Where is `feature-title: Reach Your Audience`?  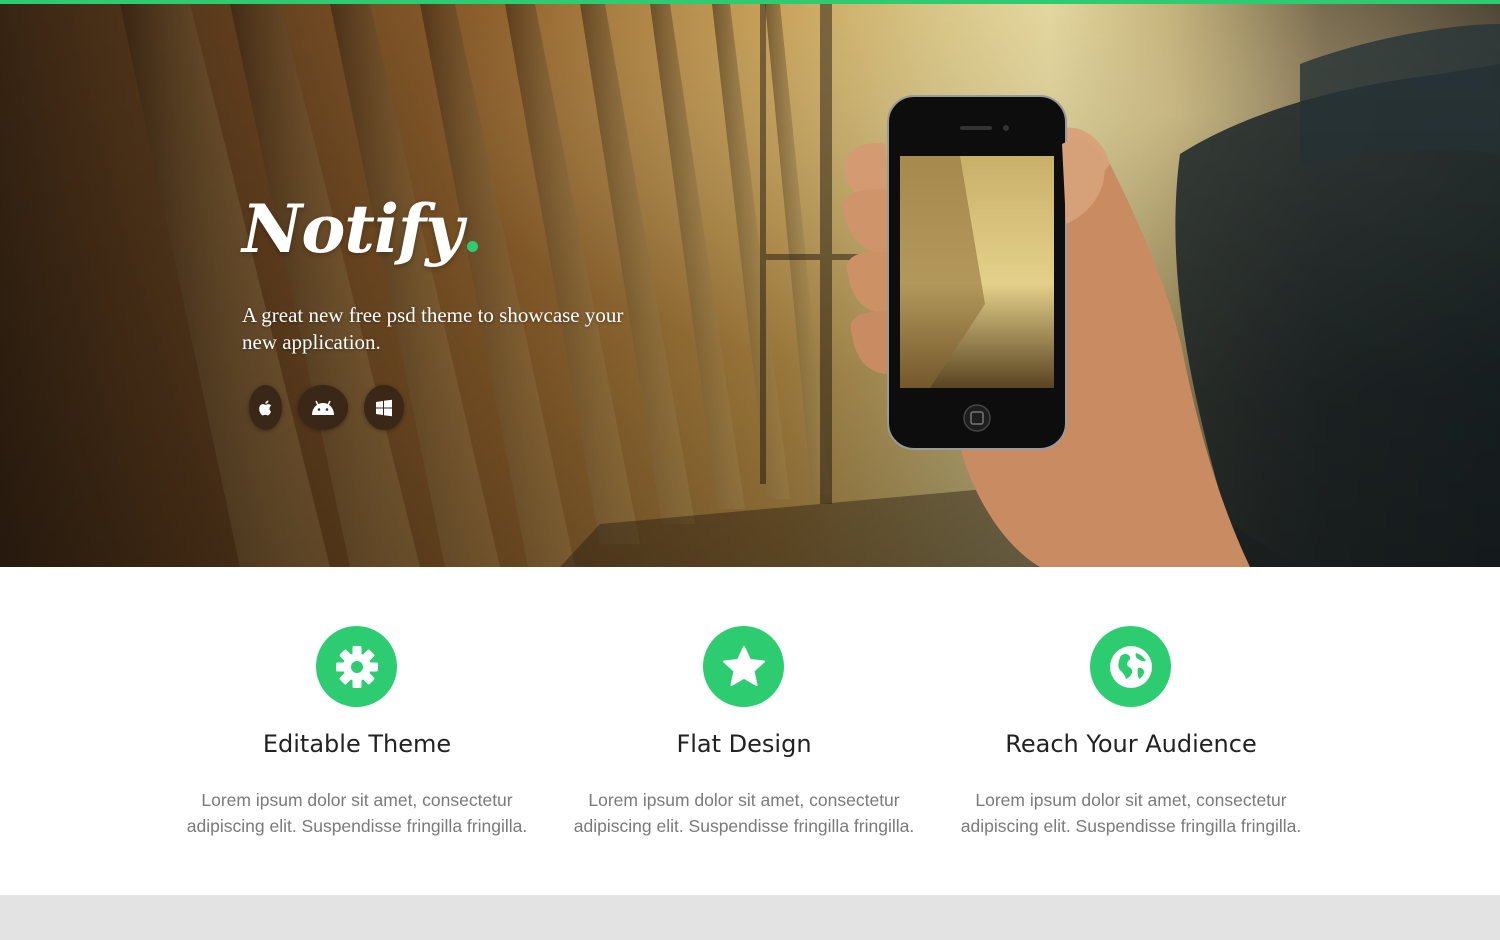 feature-title: Reach Your Audience is located at coordinates (1131, 744).